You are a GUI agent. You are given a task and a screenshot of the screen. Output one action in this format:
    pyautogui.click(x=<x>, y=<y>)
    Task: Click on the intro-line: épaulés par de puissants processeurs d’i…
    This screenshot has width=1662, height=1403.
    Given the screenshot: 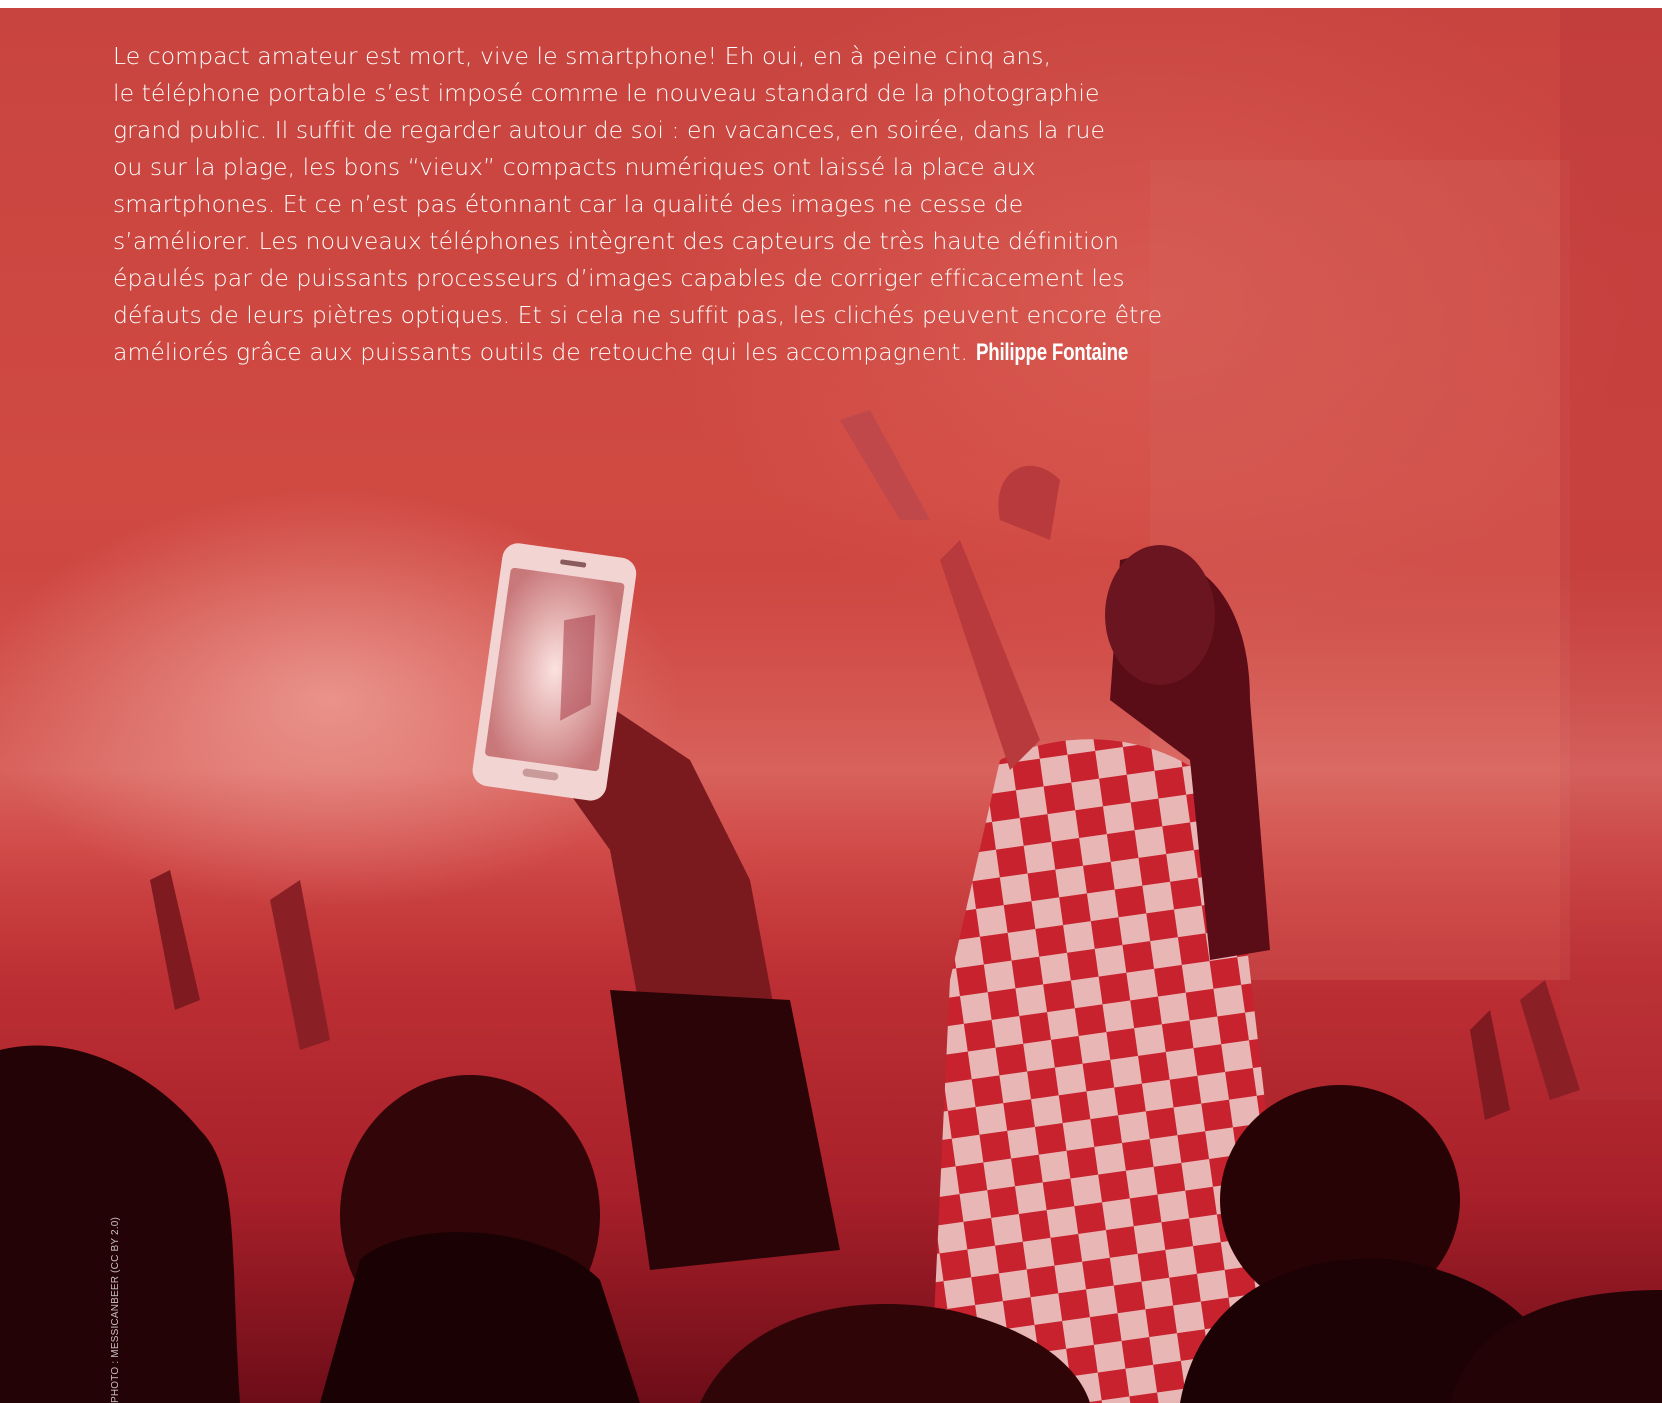 What is the action you would take?
    pyautogui.click(x=619, y=278)
    